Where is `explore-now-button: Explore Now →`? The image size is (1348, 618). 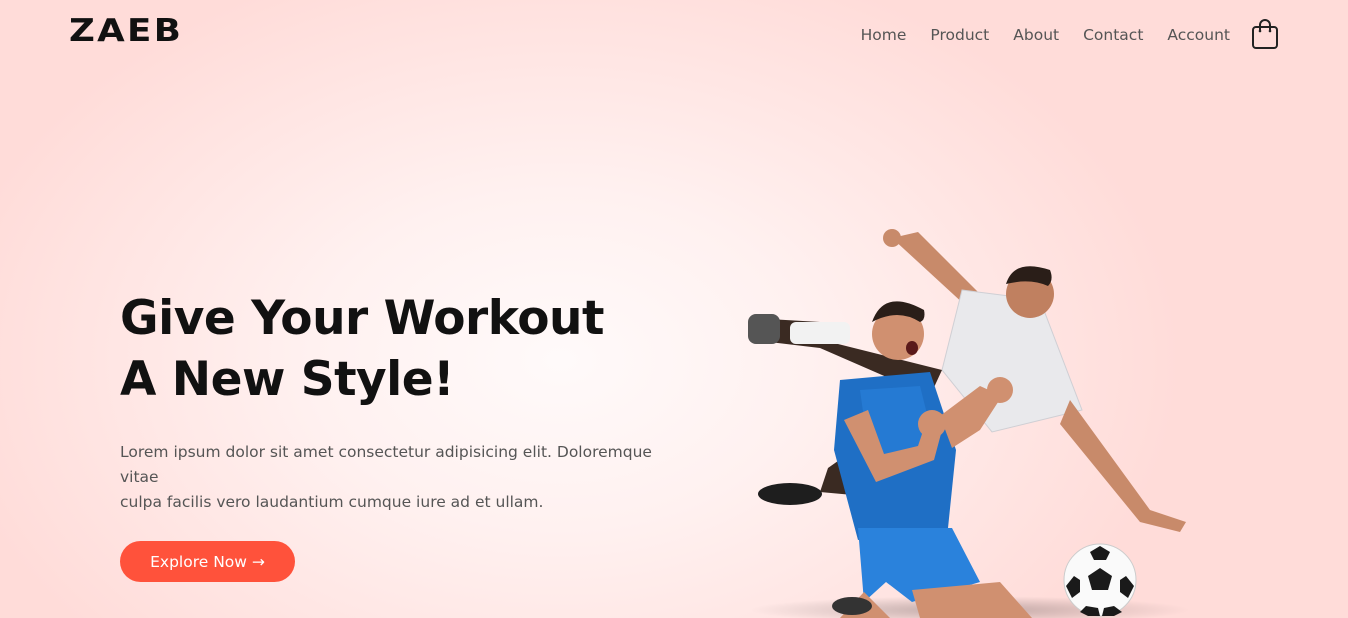 explore-now-button: Explore Now → is located at coordinates (207, 561).